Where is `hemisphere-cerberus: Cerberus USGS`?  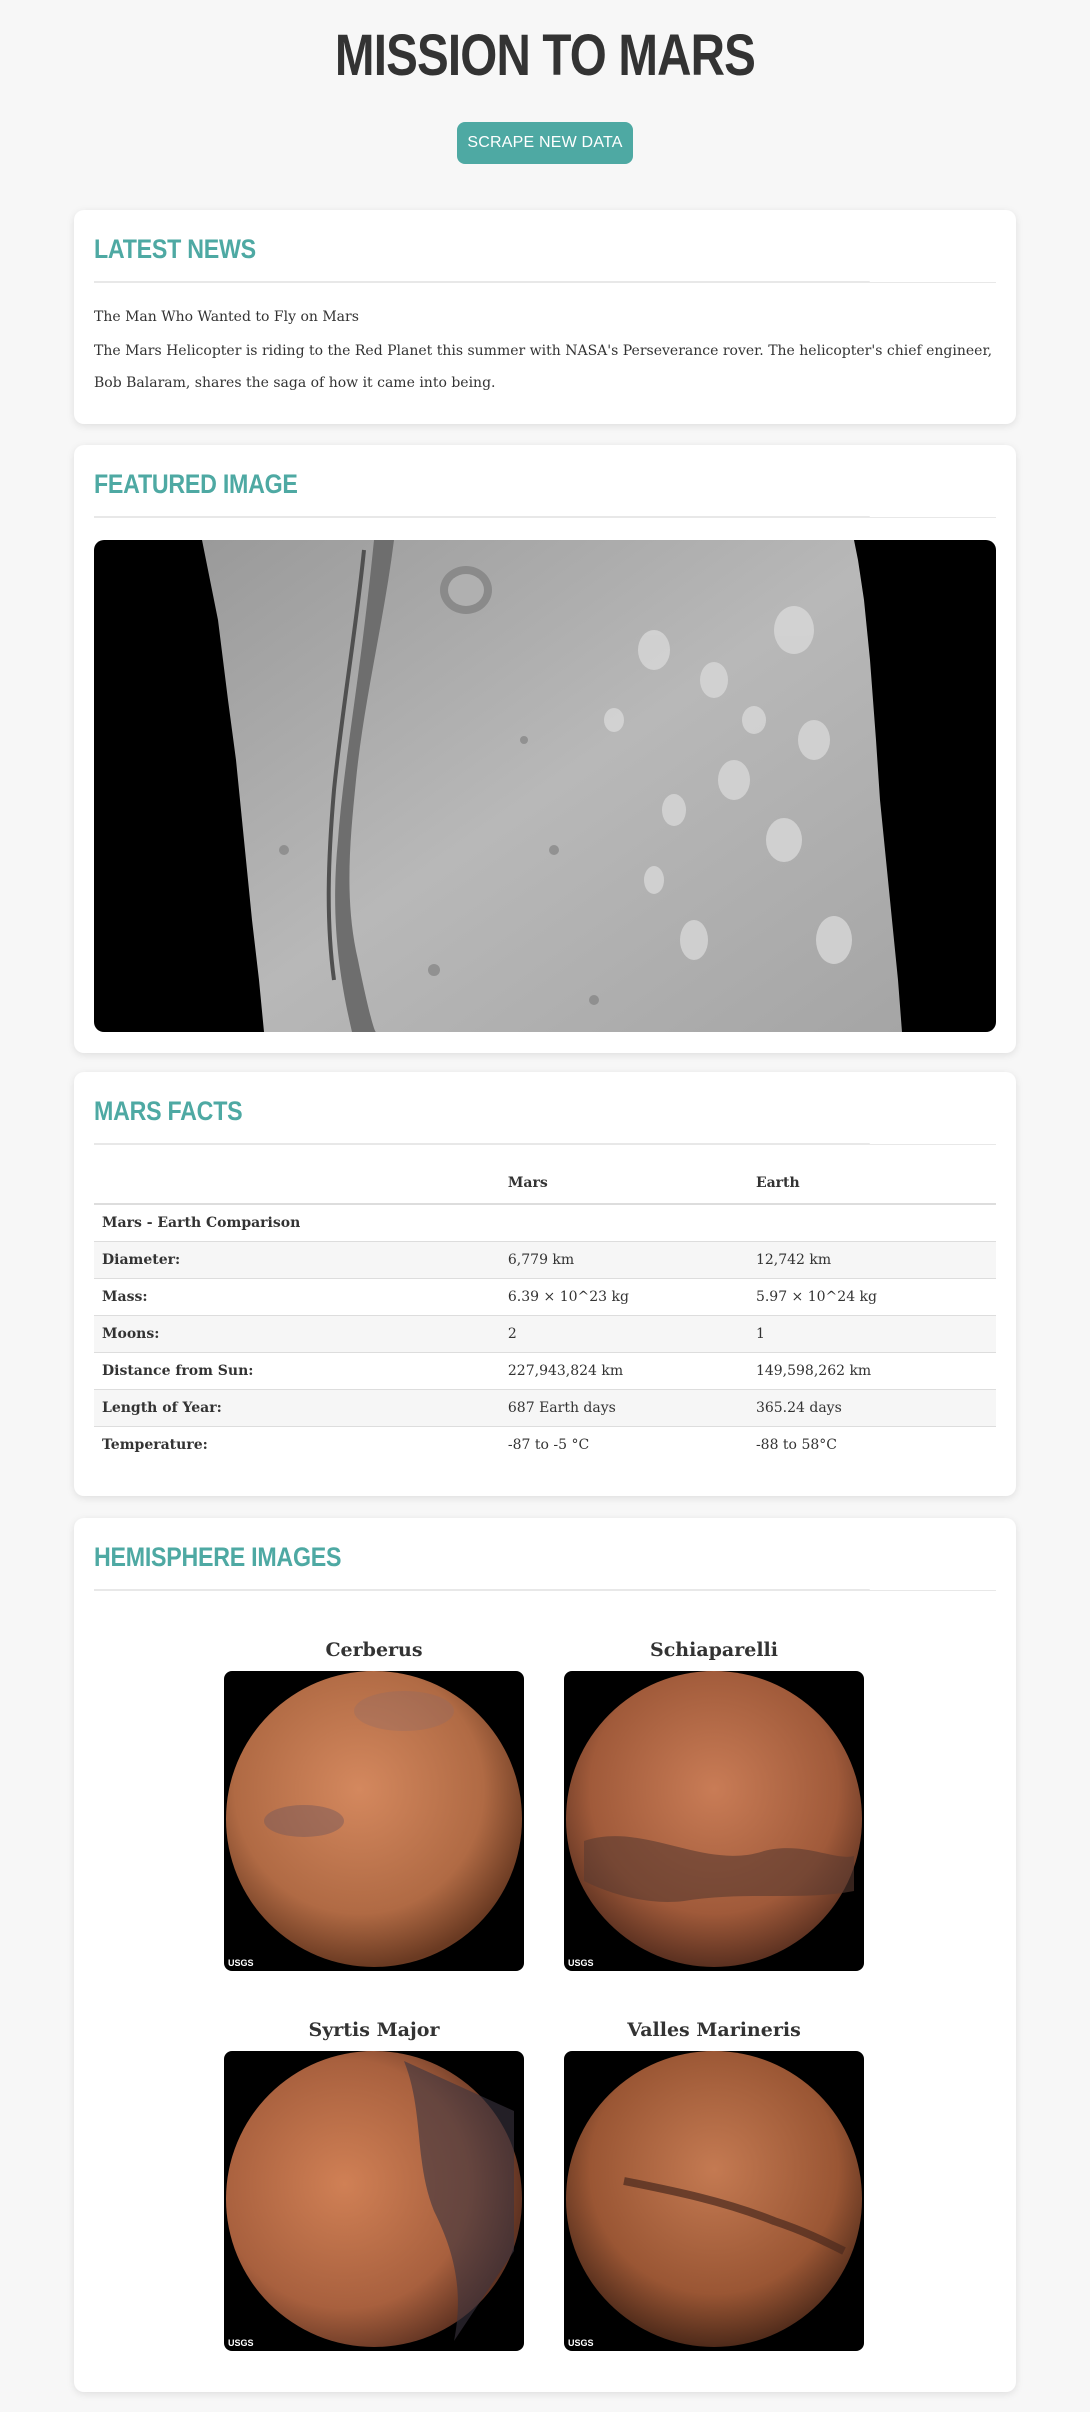 hemisphere-cerberus: Cerberus USGS is located at coordinates (374, 1805).